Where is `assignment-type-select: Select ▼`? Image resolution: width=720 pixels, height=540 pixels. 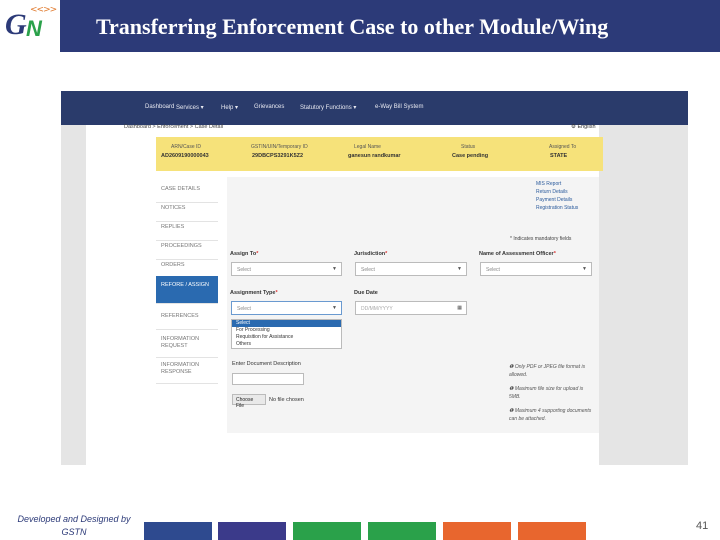 assignment-type-select: Select ▼ is located at coordinates (286, 308).